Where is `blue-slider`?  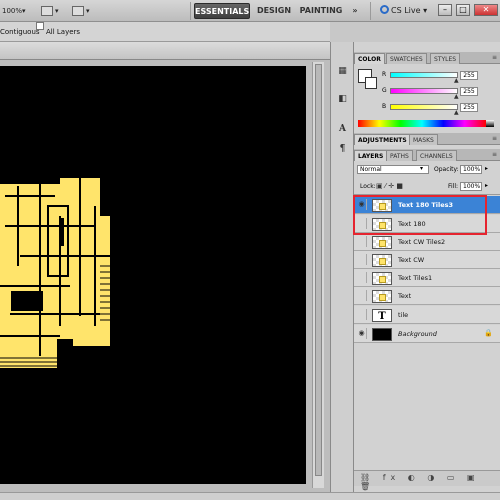
blue-slider is located at coordinates (424, 107).